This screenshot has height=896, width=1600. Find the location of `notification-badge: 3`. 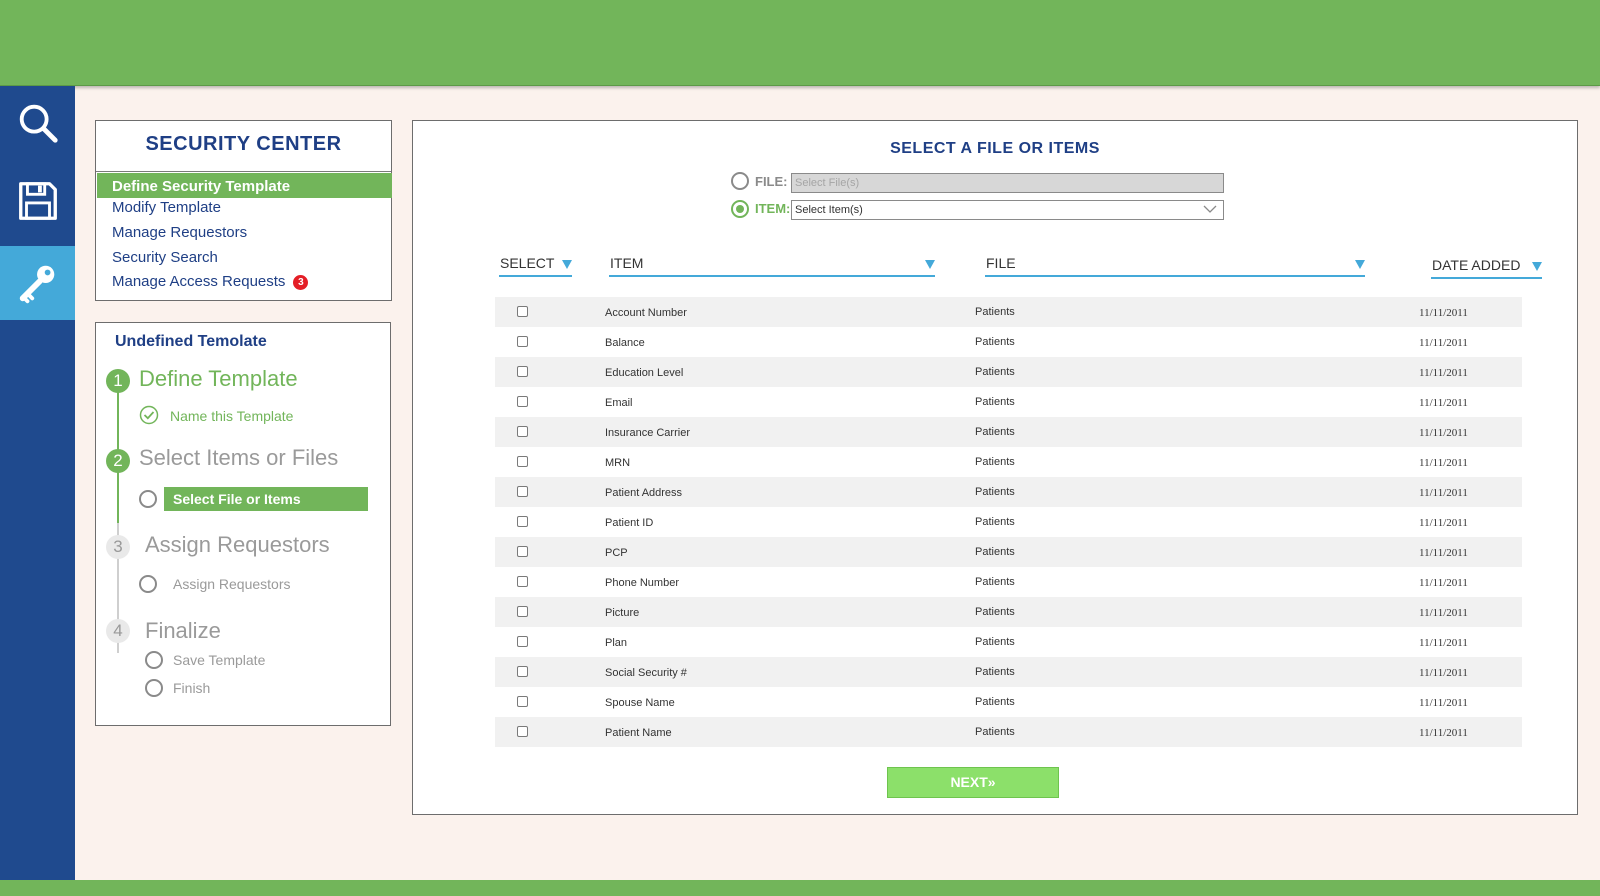

notification-badge: 3 is located at coordinates (301, 282).